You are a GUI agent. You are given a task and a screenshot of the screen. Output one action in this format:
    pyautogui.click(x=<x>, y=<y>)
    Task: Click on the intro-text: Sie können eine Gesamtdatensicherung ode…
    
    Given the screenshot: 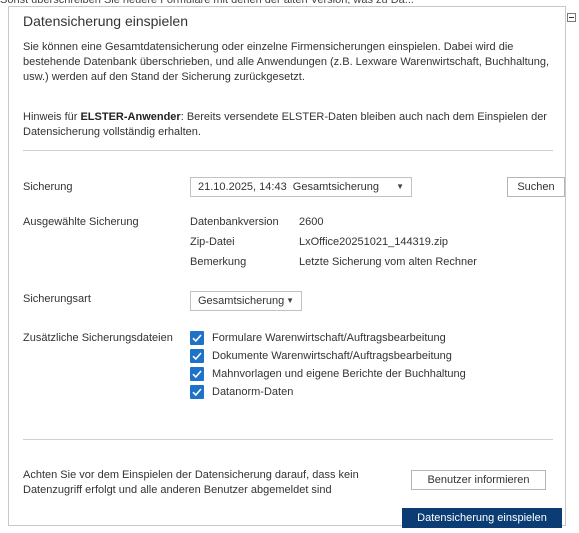 What is the action you would take?
    pyautogui.click(x=286, y=62)
    